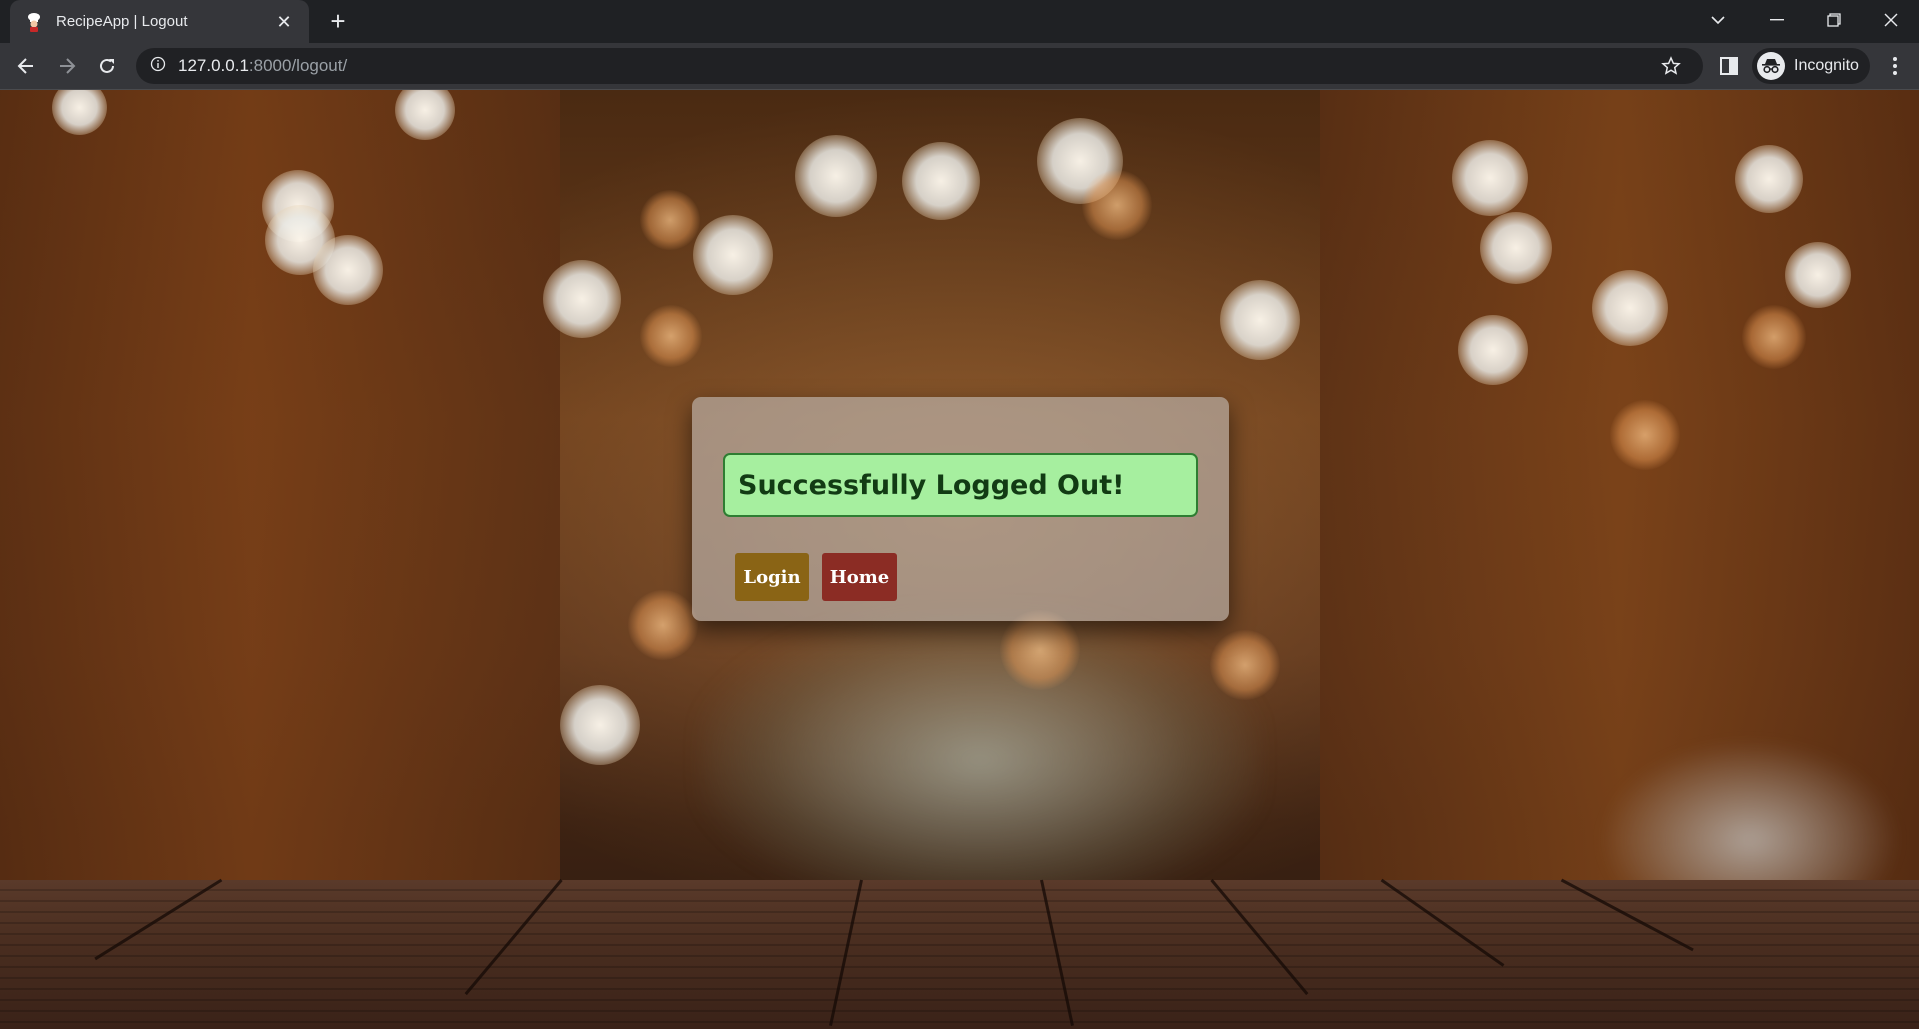  I want to click on more-vert-icon, so click(1895, 66).